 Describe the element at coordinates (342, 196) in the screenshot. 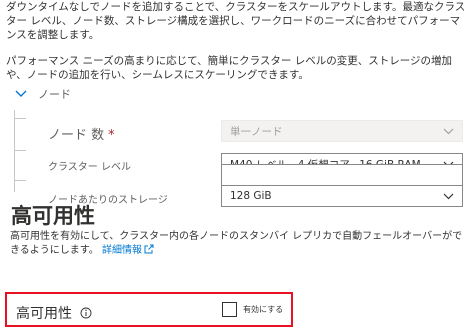

I see `storage-dropdown: 128 GiB` at that location.